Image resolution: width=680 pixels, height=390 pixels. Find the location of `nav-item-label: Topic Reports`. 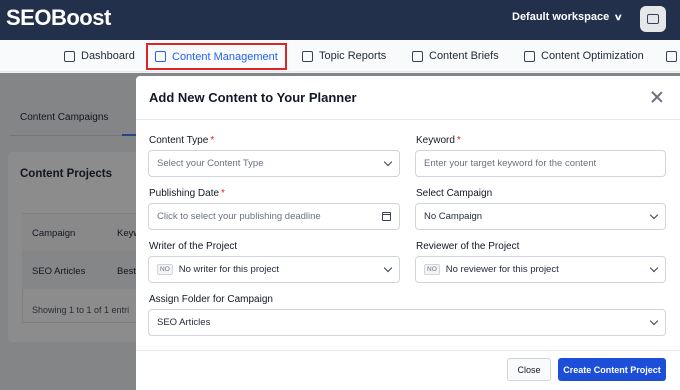

nav-item-label: Topic Reports is located at coordinates (353, 56).